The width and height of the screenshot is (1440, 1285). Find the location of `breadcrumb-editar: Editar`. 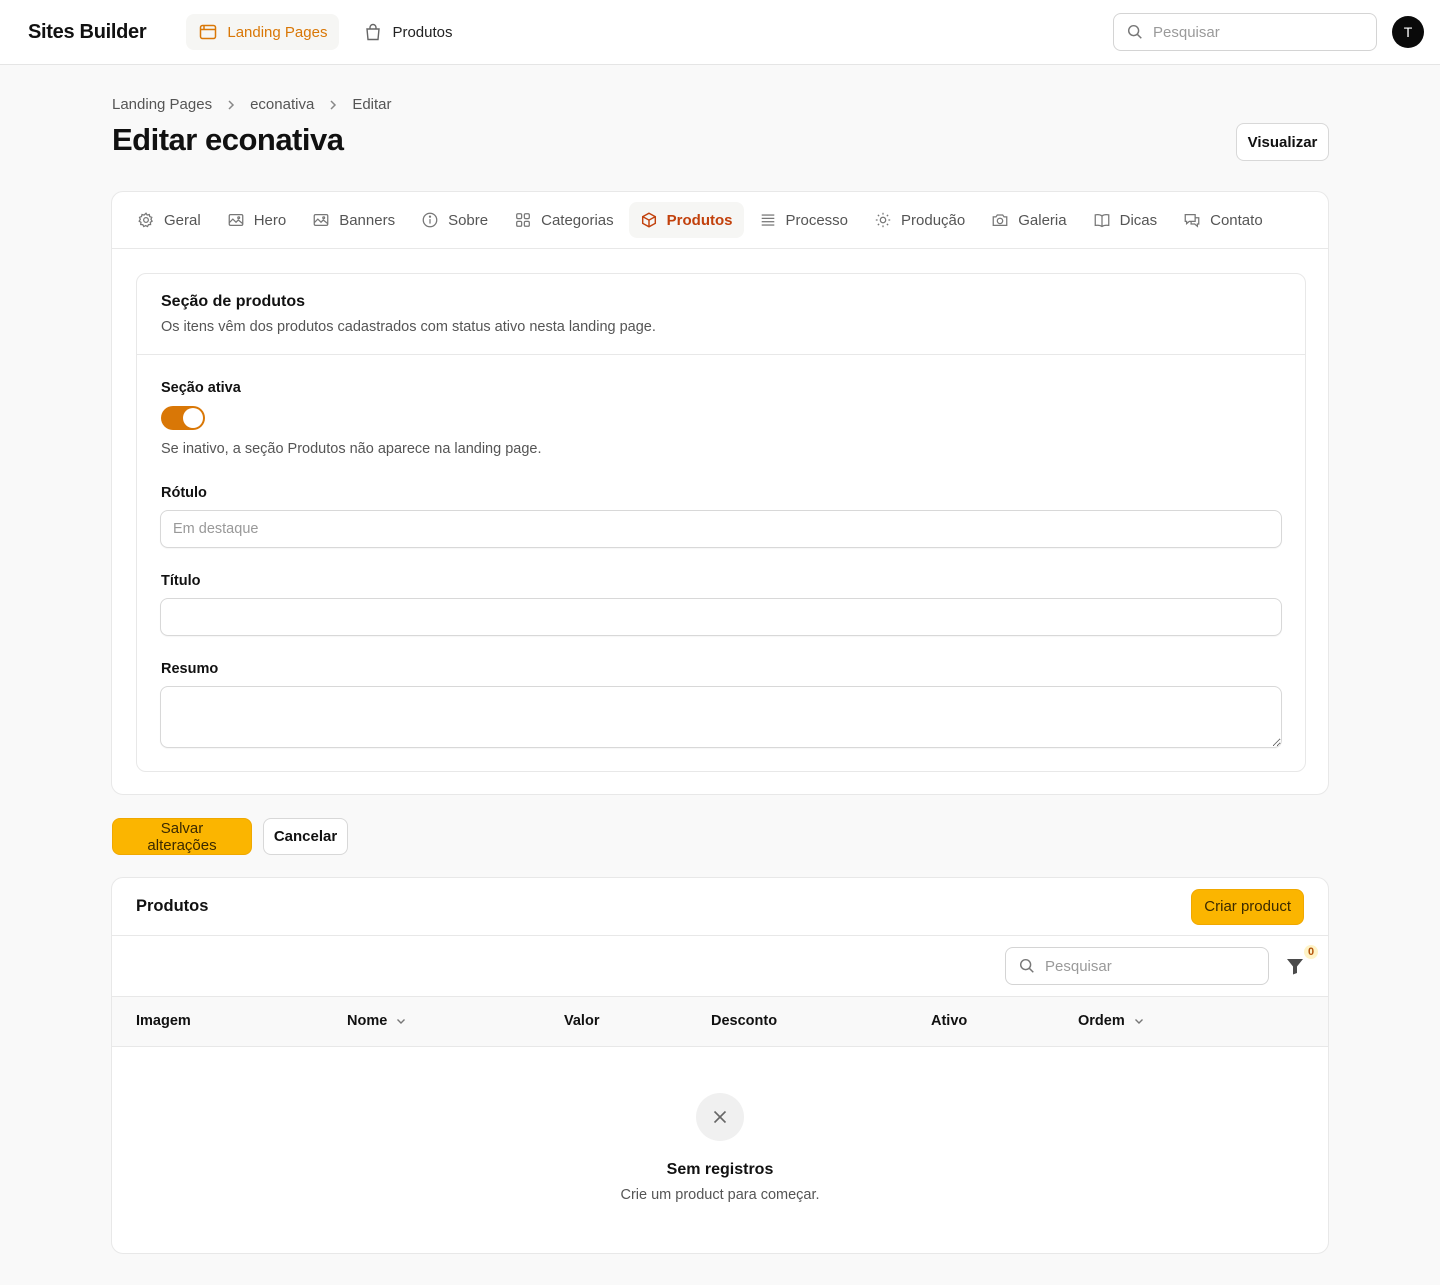

breadcrumb-editar: Editar is located at coordinates (372, 104).